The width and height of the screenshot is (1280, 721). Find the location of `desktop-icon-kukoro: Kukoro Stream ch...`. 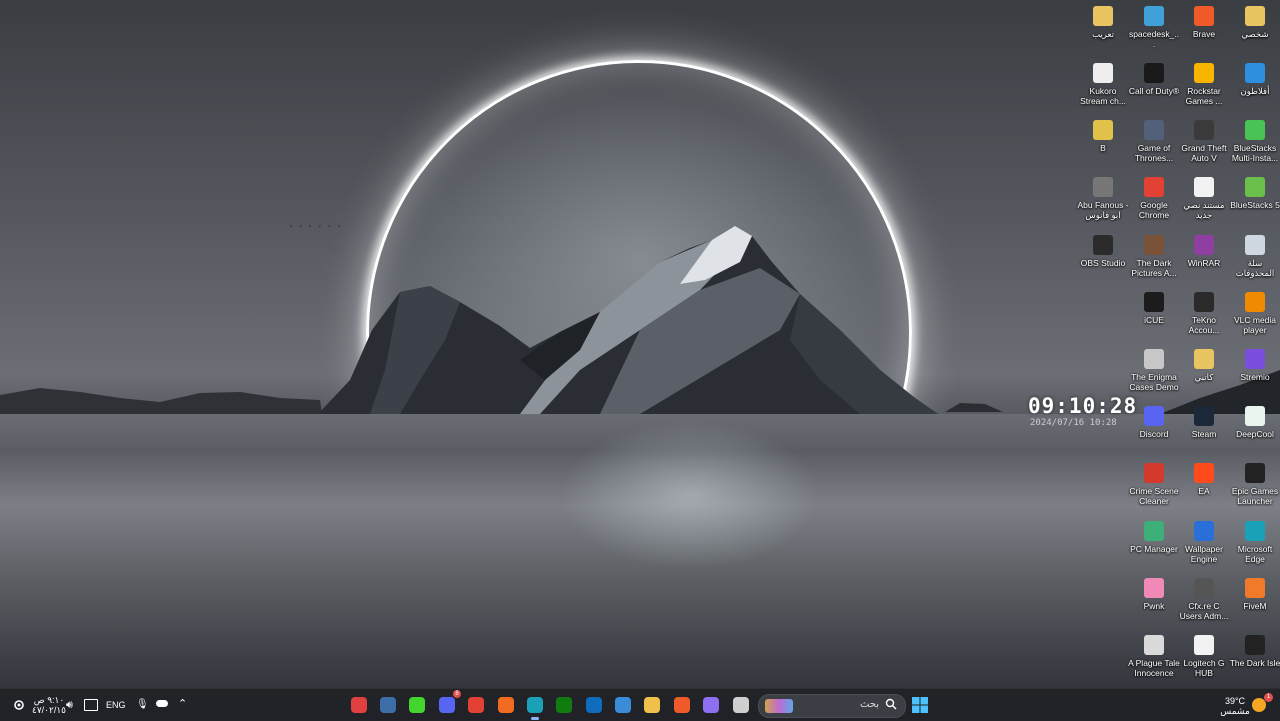

desktop-icon-kukoro: Kukoro Stream ch... is located at coordinates (1103, 84).